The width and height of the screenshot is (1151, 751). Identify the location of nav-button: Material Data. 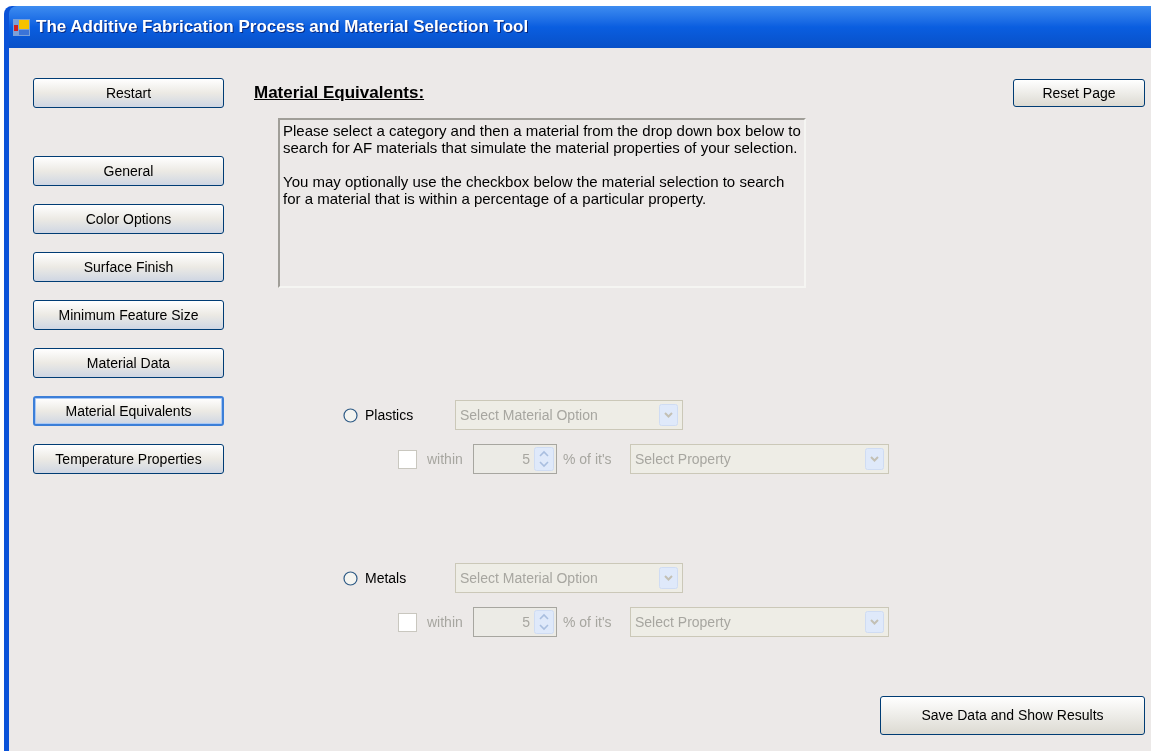
(128, 363).